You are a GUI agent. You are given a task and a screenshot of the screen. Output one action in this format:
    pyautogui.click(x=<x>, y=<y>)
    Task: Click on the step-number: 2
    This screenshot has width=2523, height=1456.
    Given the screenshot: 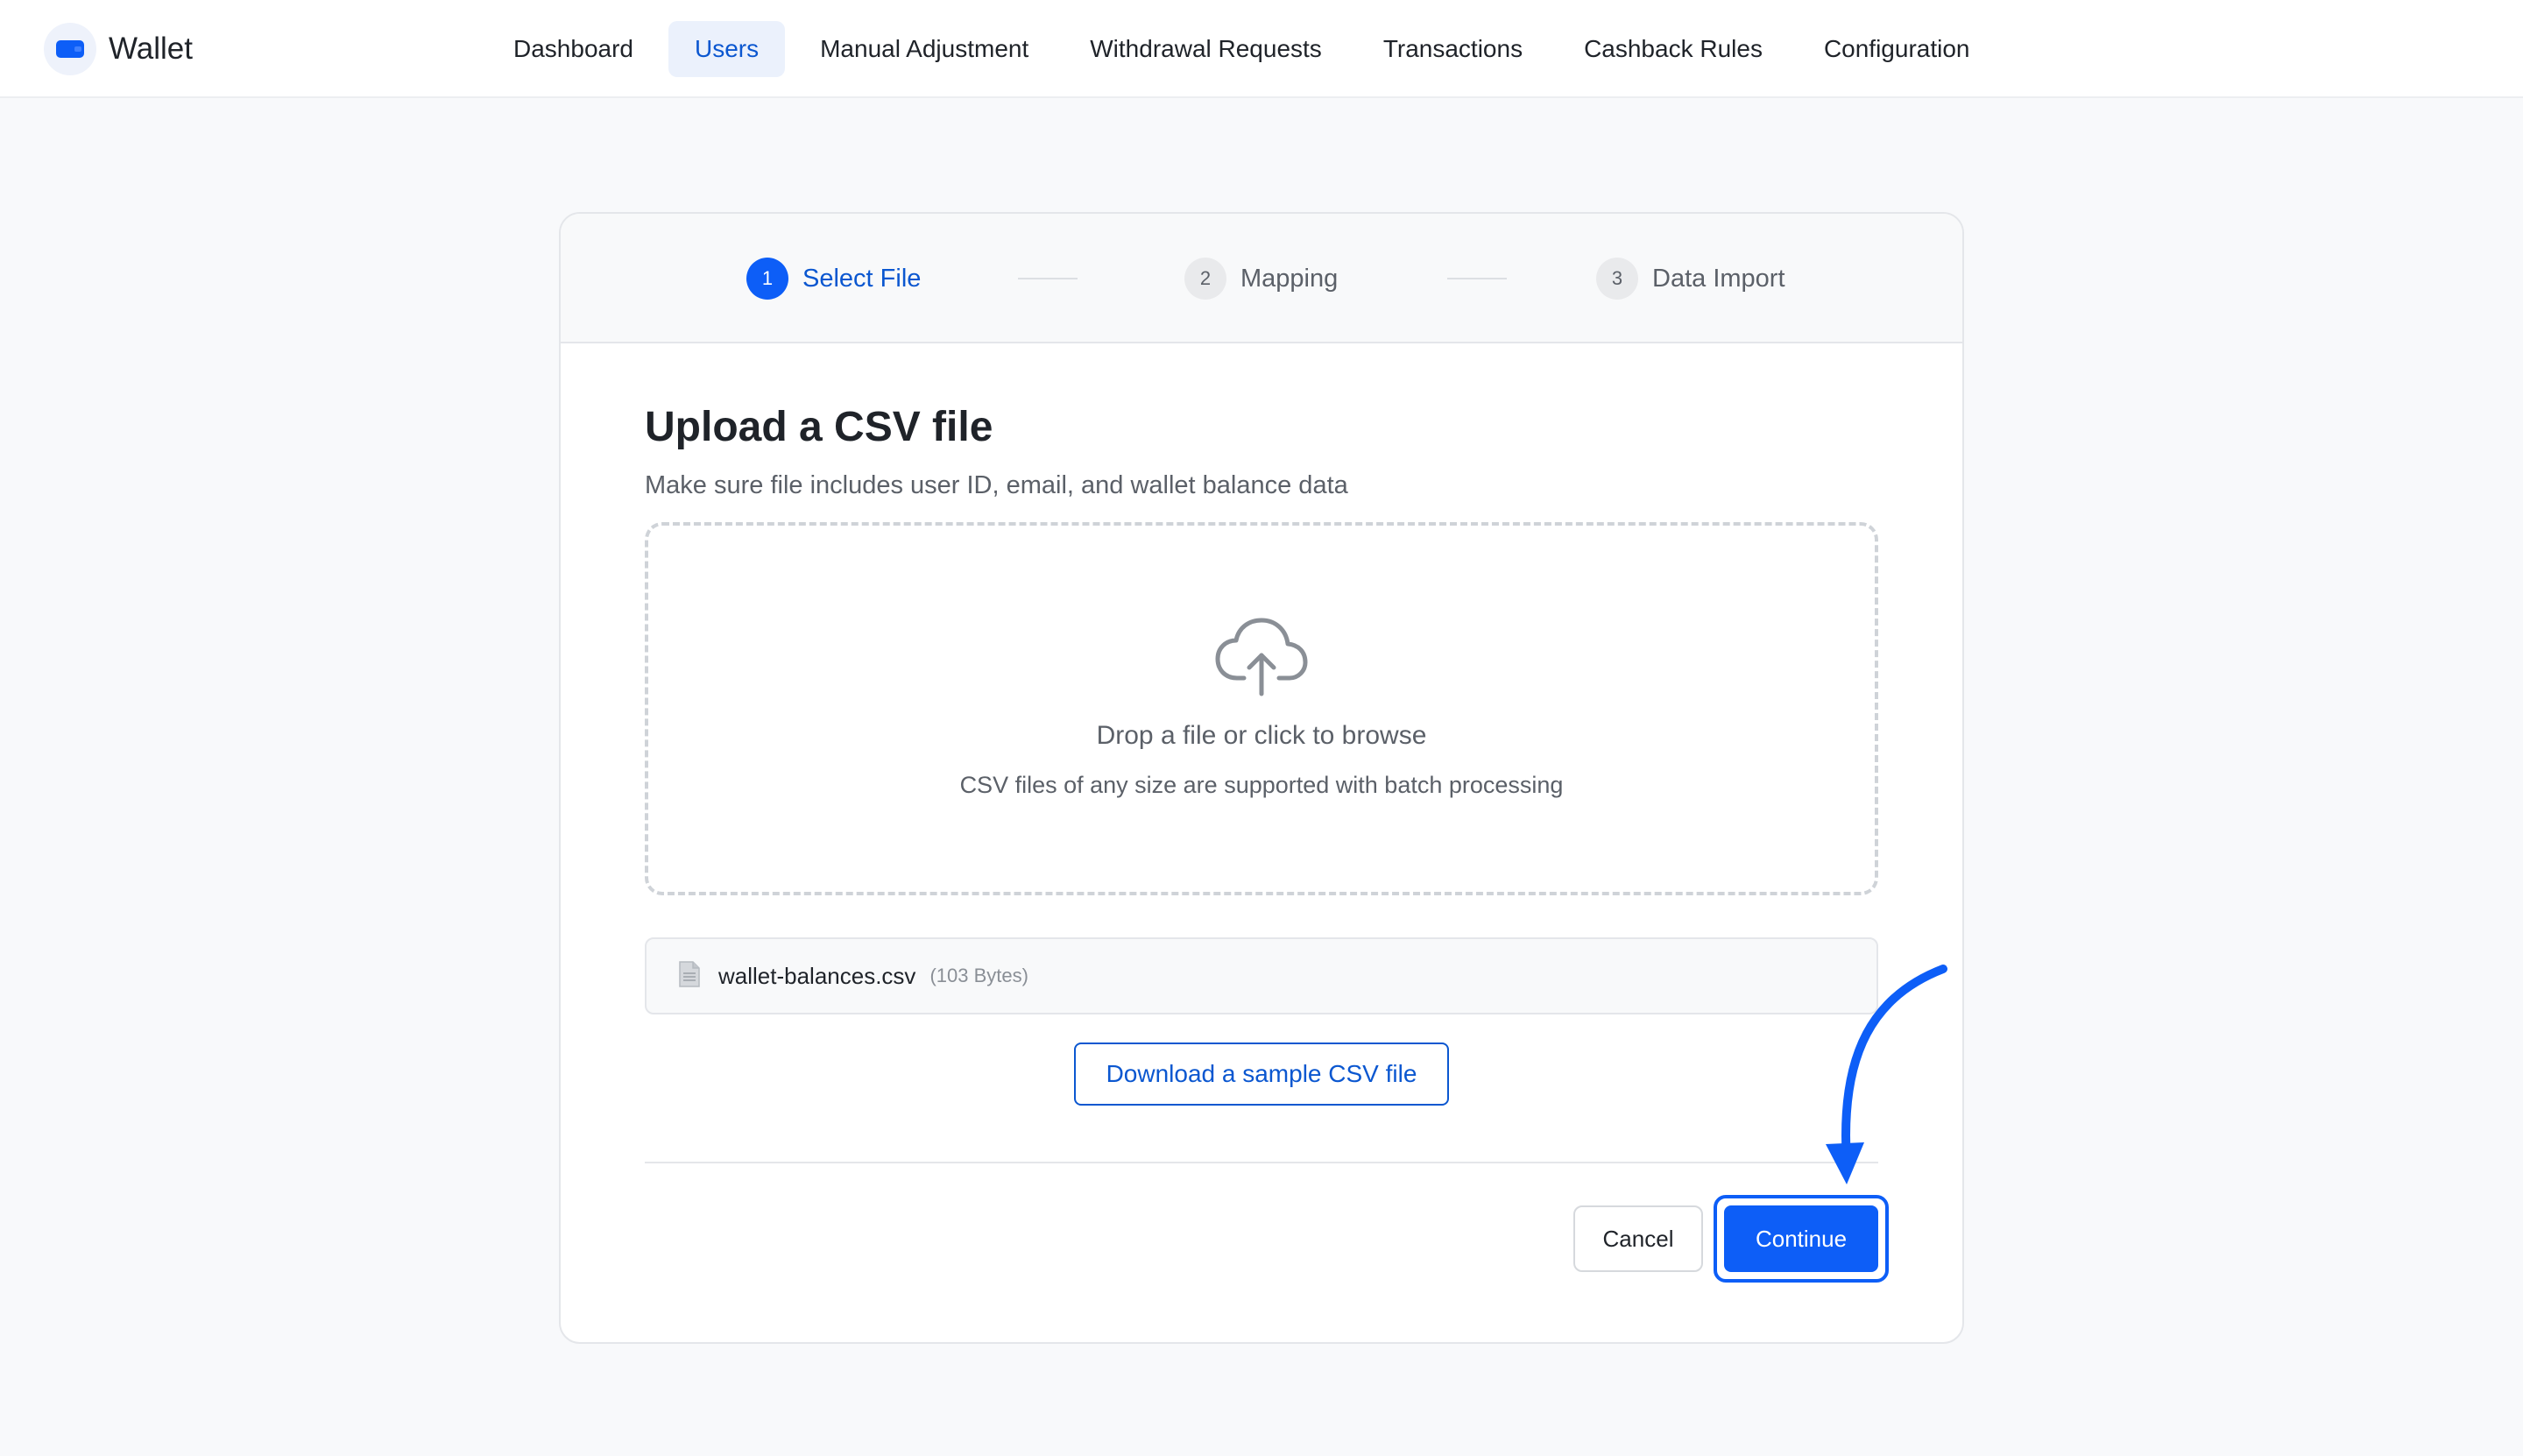 What is the action you would take?
    pyautogui.click(x=1205, y=279)
    